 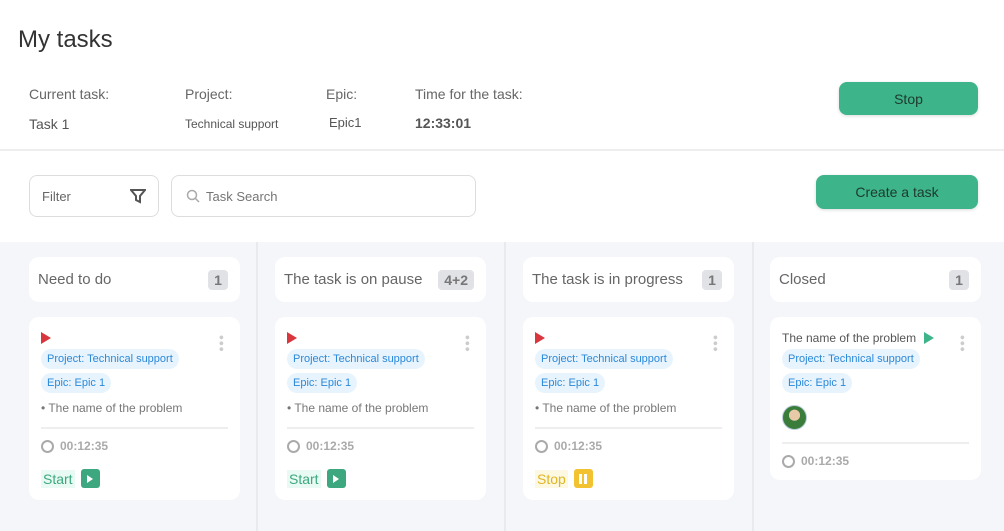 I want to click on epic-value: Epic1, so click(x=345, y=122).